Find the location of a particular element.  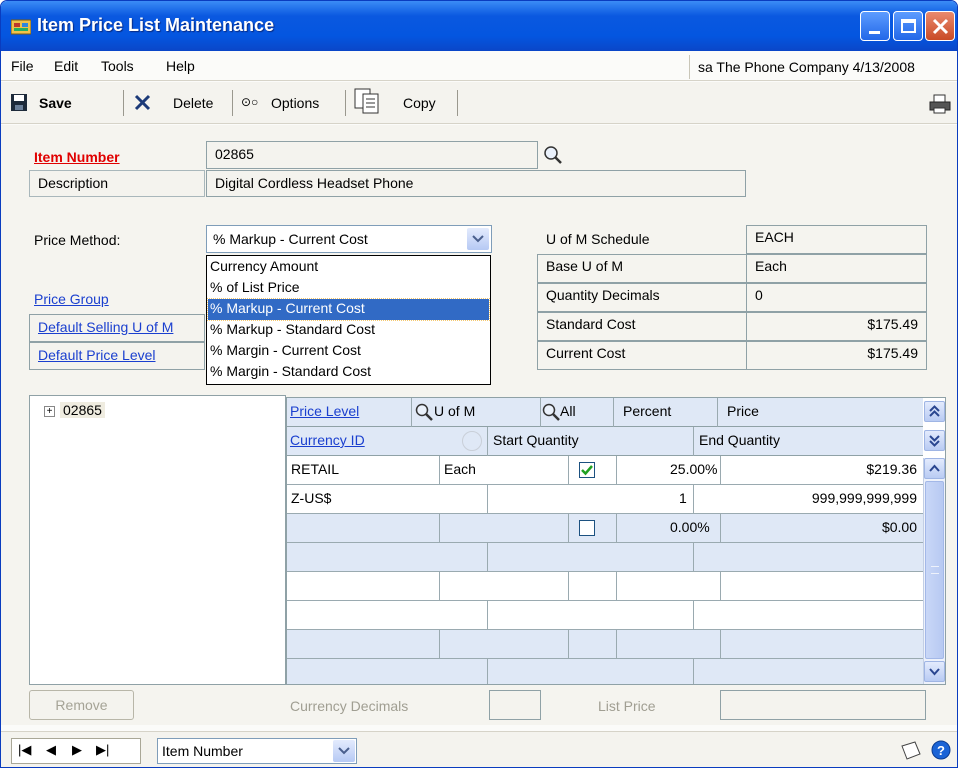

currency-id-header: Currency ID is located at coordinates (327, 440).